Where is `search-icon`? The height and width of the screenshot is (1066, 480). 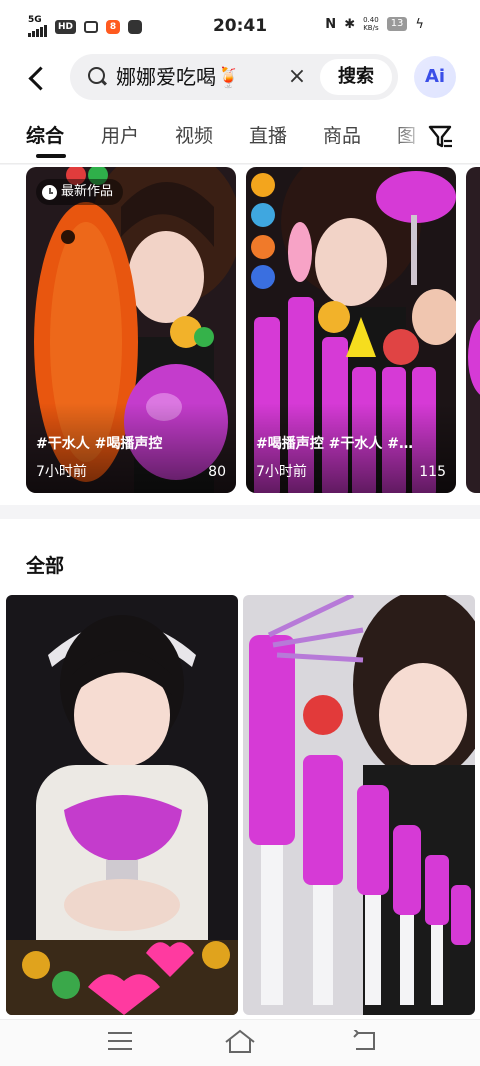
search-icon is located at coordinates (98, 77).